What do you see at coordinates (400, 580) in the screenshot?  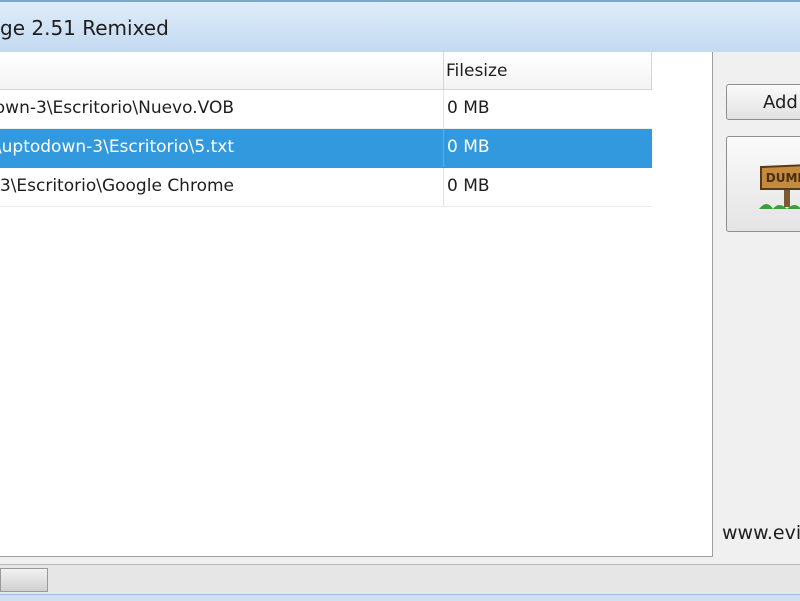 I see `progress-bar` at bounding box center [400, 580].